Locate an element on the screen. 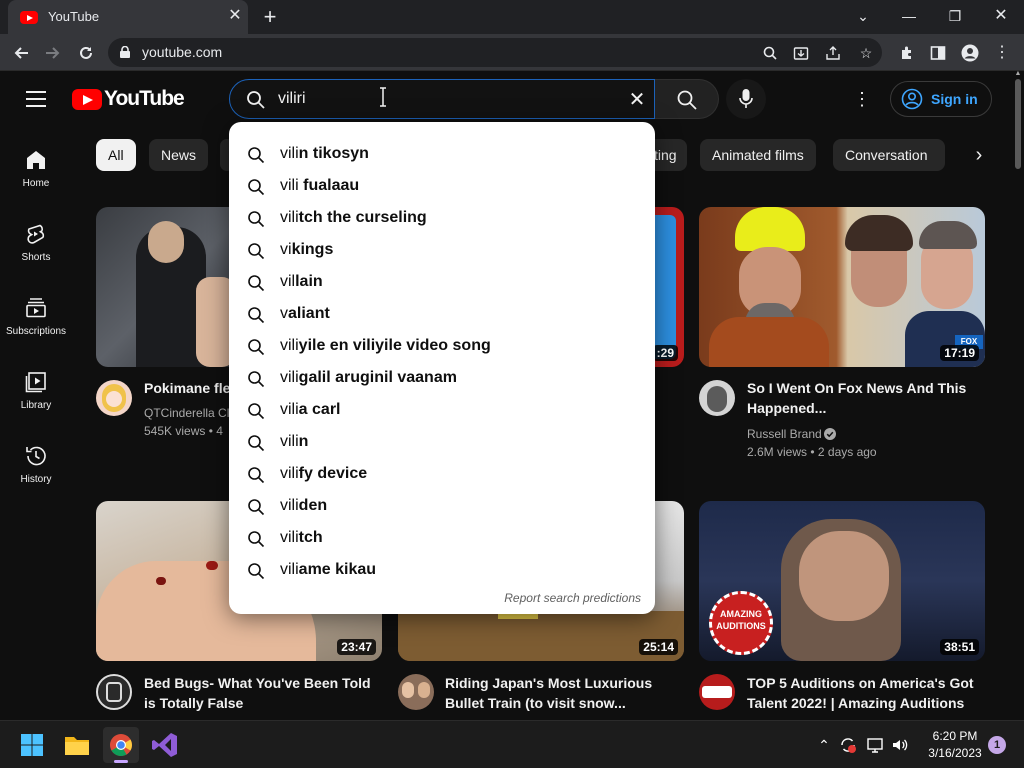 The image size is (1024, 768). sidebar-item-history: History is located at coordinates (36, 481).